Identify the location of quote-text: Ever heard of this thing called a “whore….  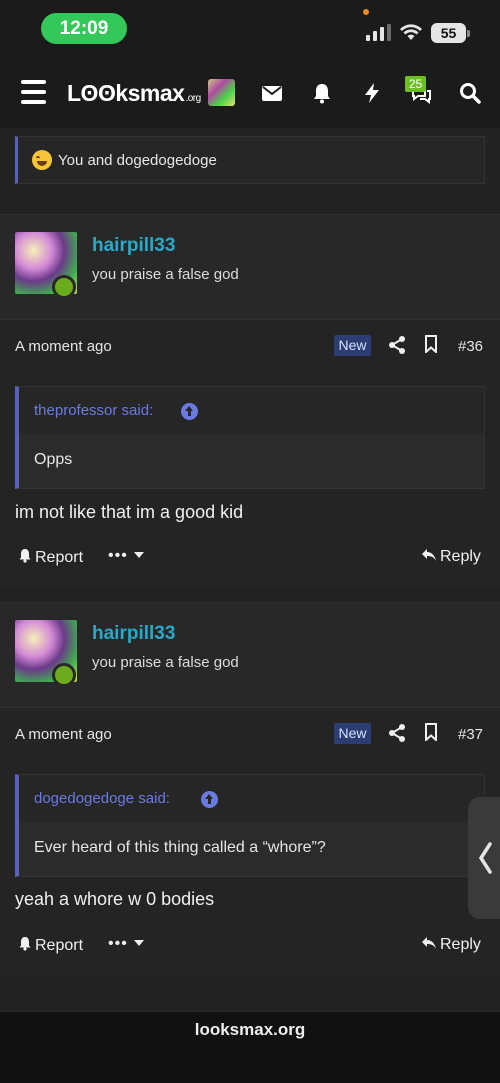
(180, 847).